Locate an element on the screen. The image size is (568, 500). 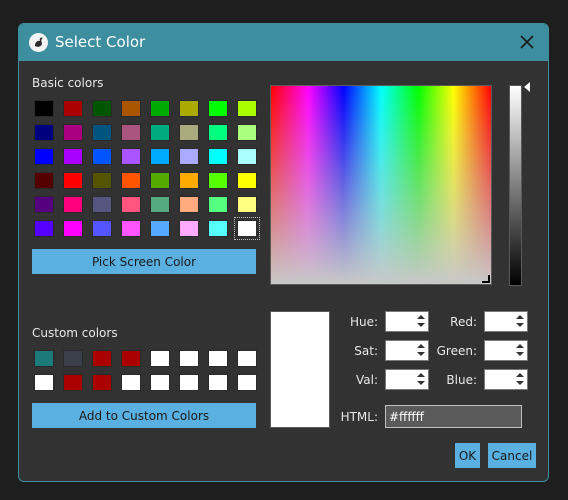
sat-spinbox is located at coordinates (407, 350).